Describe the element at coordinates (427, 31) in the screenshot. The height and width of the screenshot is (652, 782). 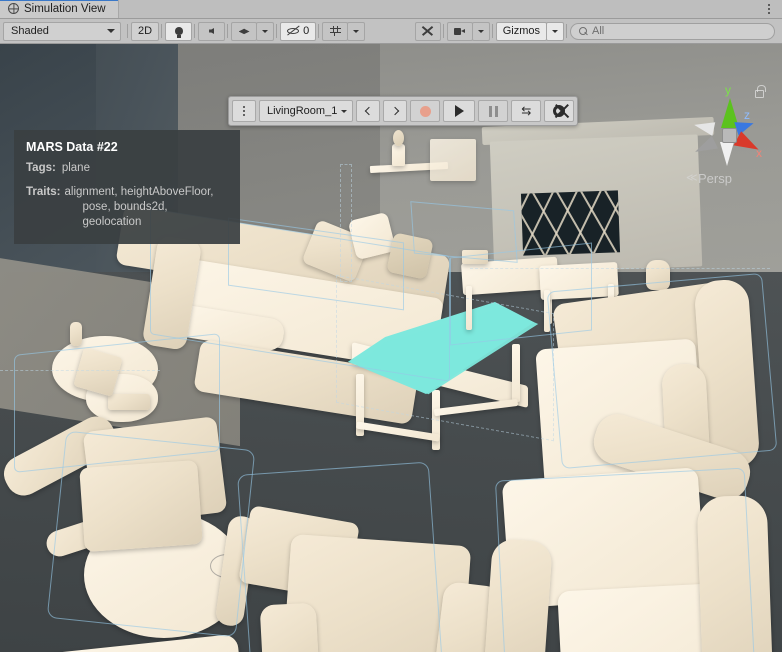
I see `scene-tools-button` at that location.